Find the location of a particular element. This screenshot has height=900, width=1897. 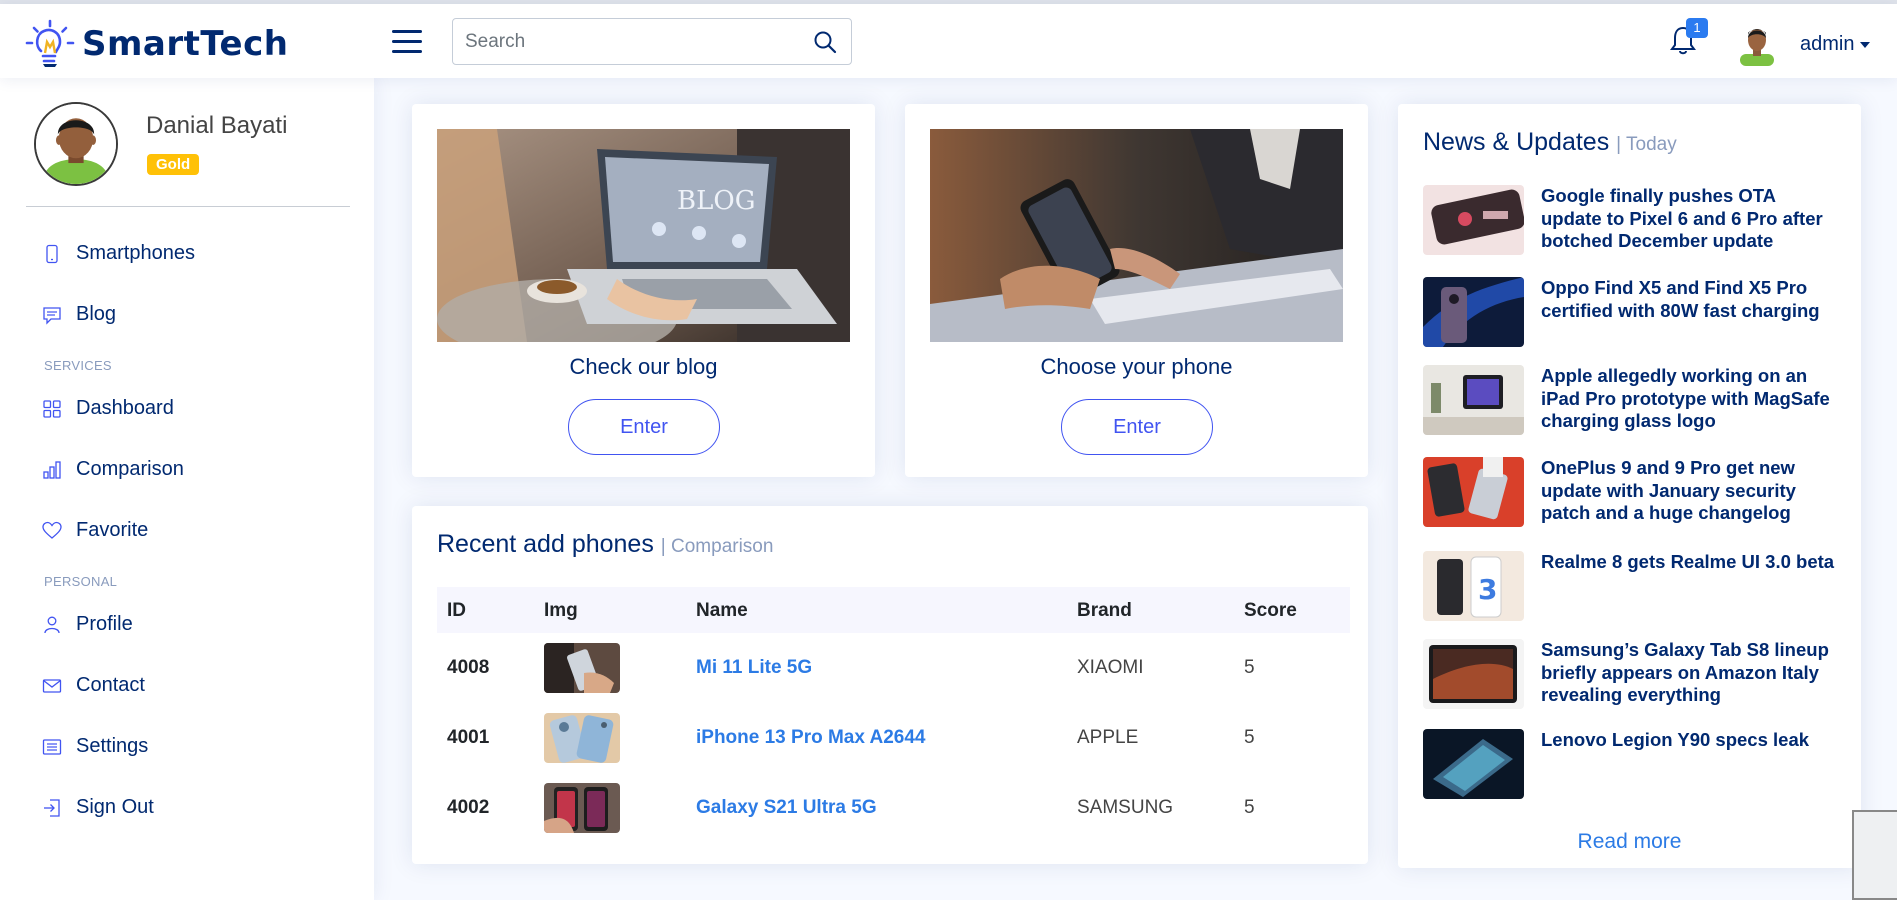

sidebar-item-dashboard: Dashboard is located at coordinates (108, 408).